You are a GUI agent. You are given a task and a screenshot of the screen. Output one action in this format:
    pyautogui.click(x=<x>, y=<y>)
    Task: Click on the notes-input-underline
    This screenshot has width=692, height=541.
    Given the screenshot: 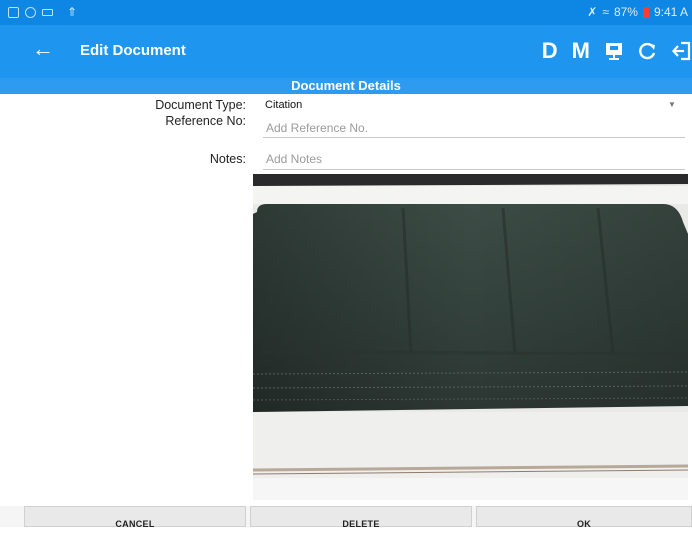 What is the action you would take?
    pyautogui.click(x=474, y=169)
    